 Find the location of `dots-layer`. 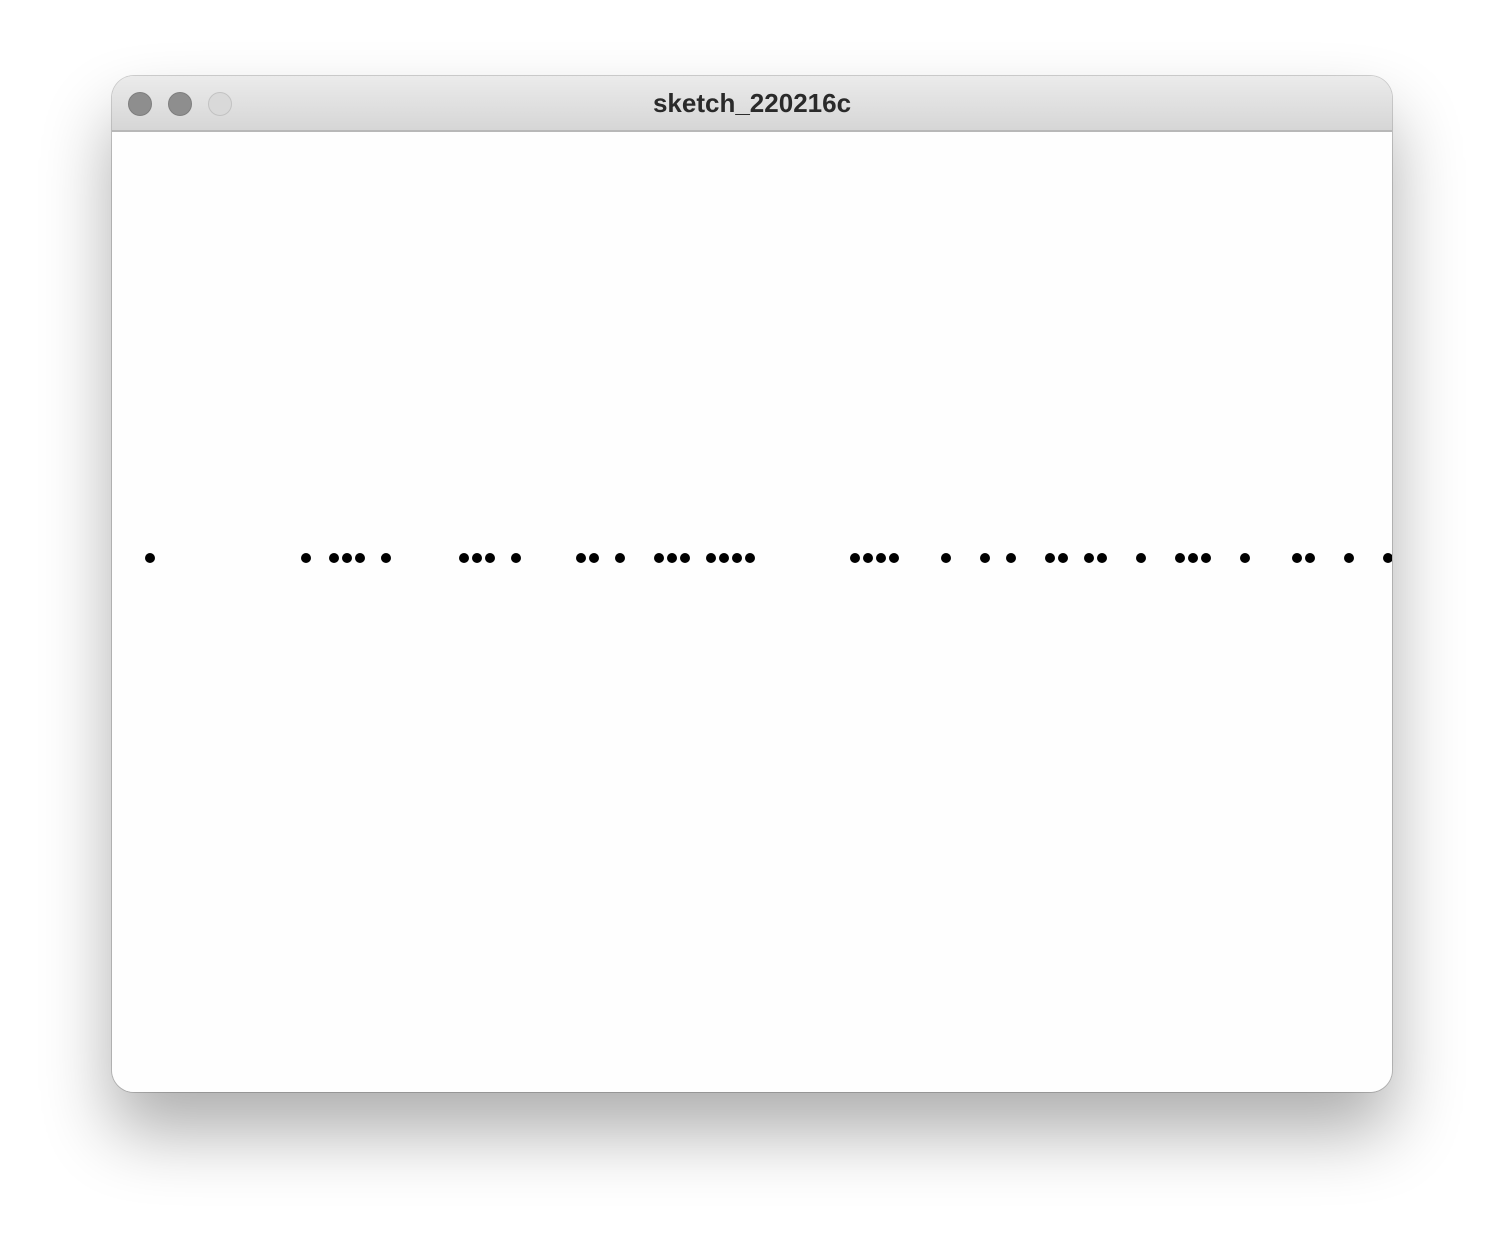

dots-layer is located at coordinates (768, 558).